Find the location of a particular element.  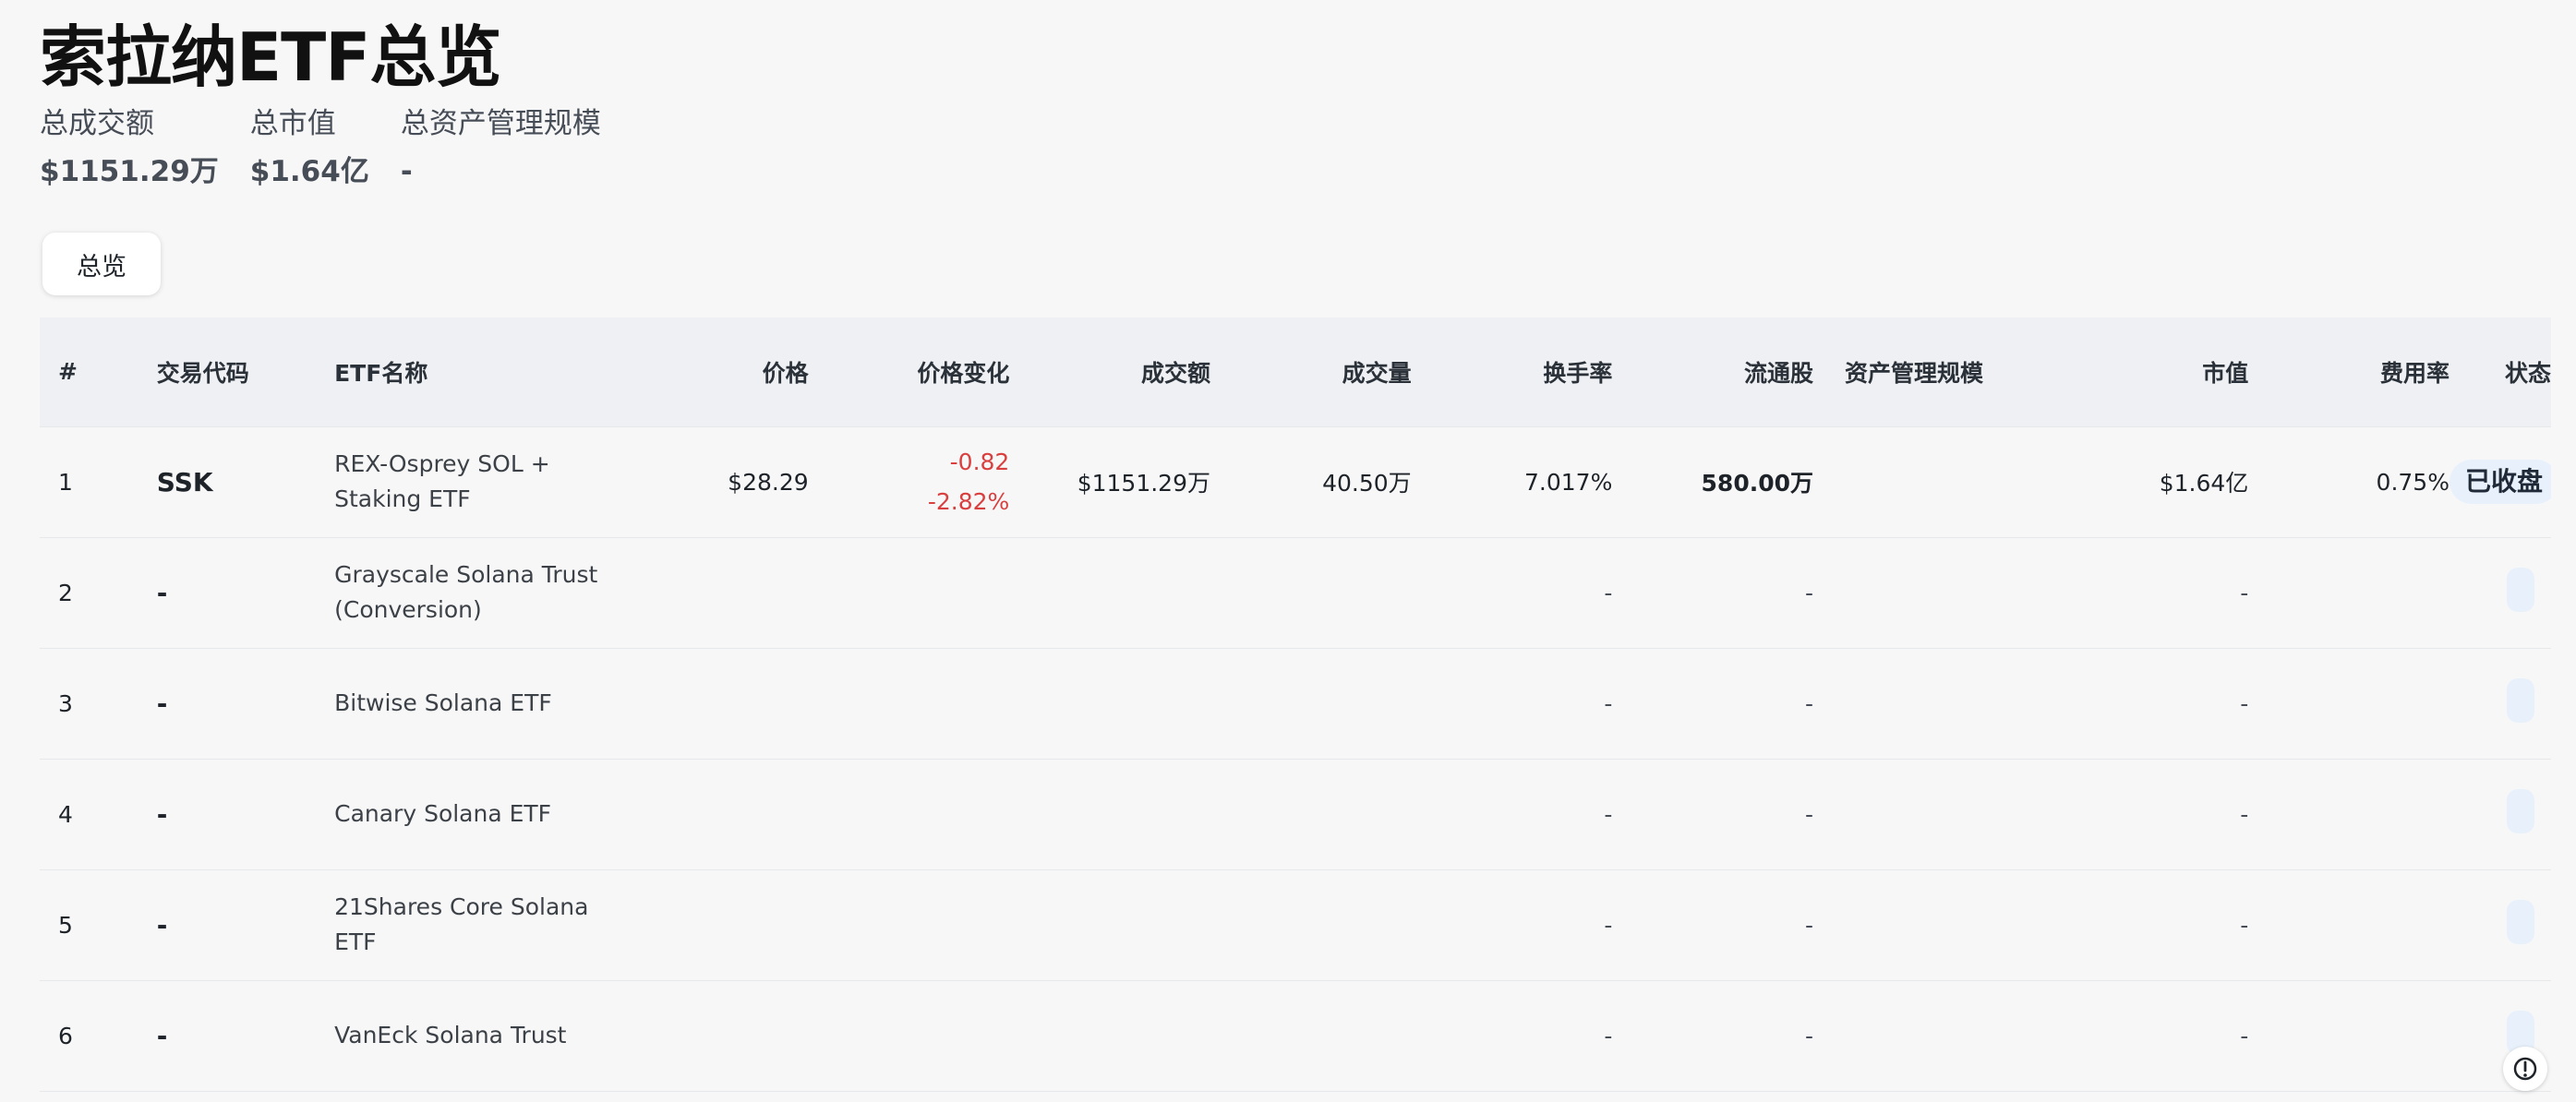

column-header-market-cap: 市值 is located at coordinates (2225, 373).